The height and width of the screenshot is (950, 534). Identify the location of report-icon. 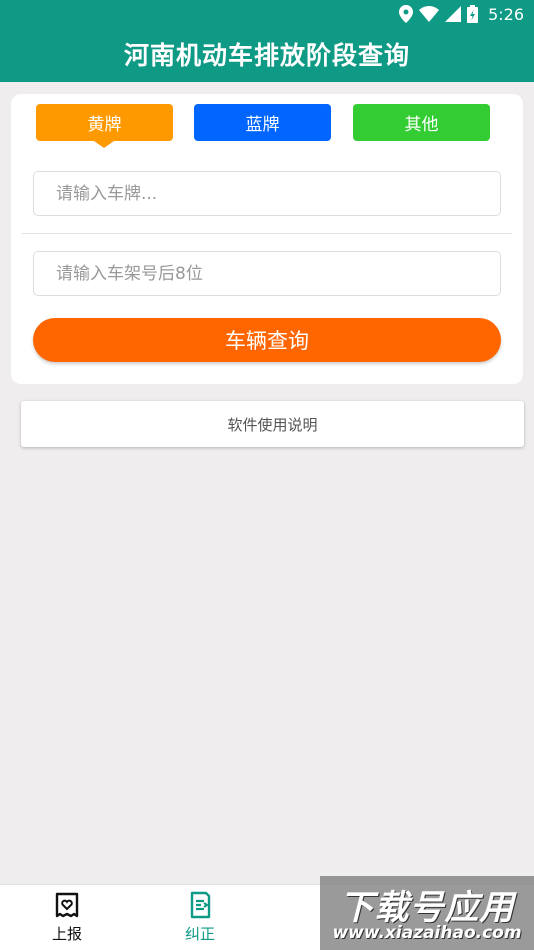
(67, 905).